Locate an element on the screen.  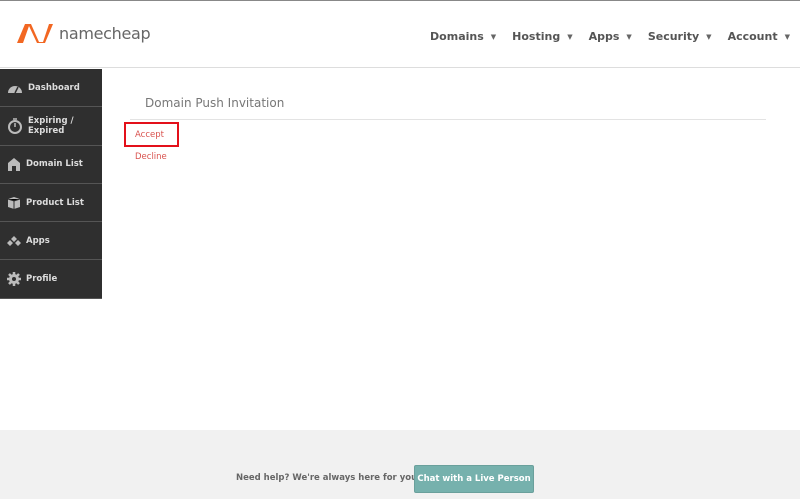
nav-hosting: Hosting ▼ is located at coordinates (542, 36).